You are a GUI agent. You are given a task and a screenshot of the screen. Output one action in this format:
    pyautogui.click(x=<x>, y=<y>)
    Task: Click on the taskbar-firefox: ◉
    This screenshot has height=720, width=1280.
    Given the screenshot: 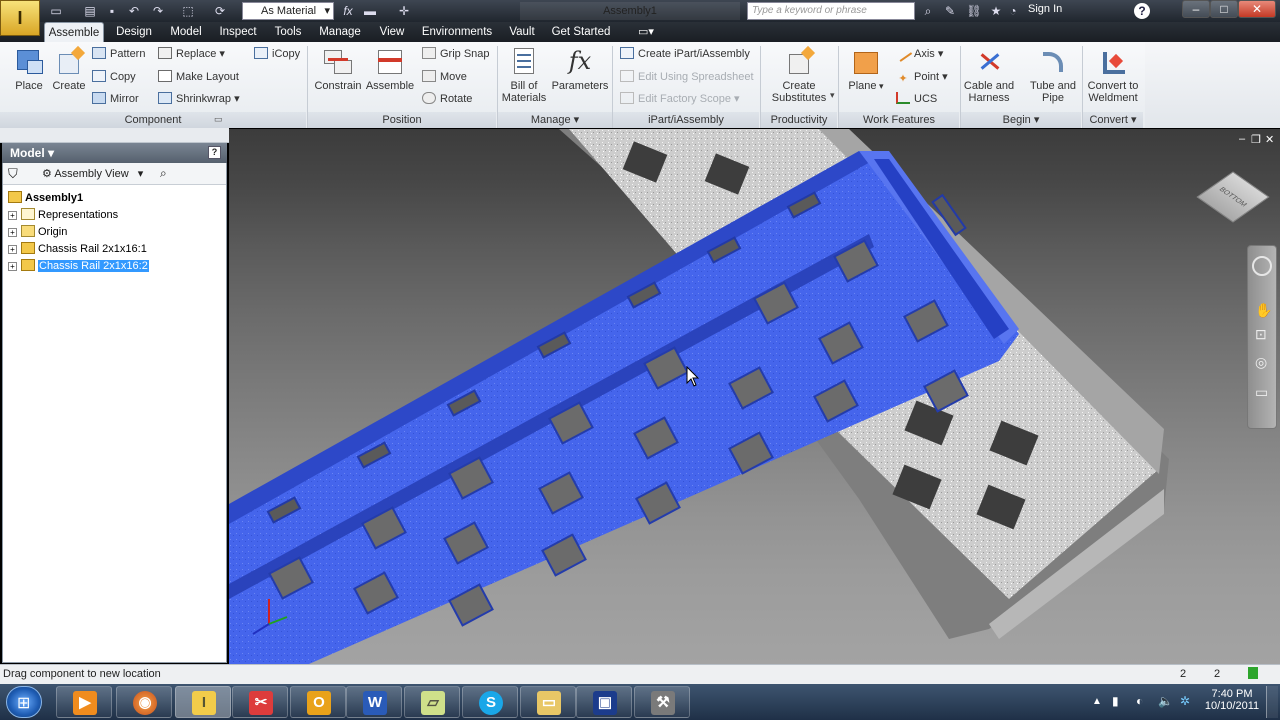 What is the action you would take?
    pyautogui.click(x=144, y=702)
    